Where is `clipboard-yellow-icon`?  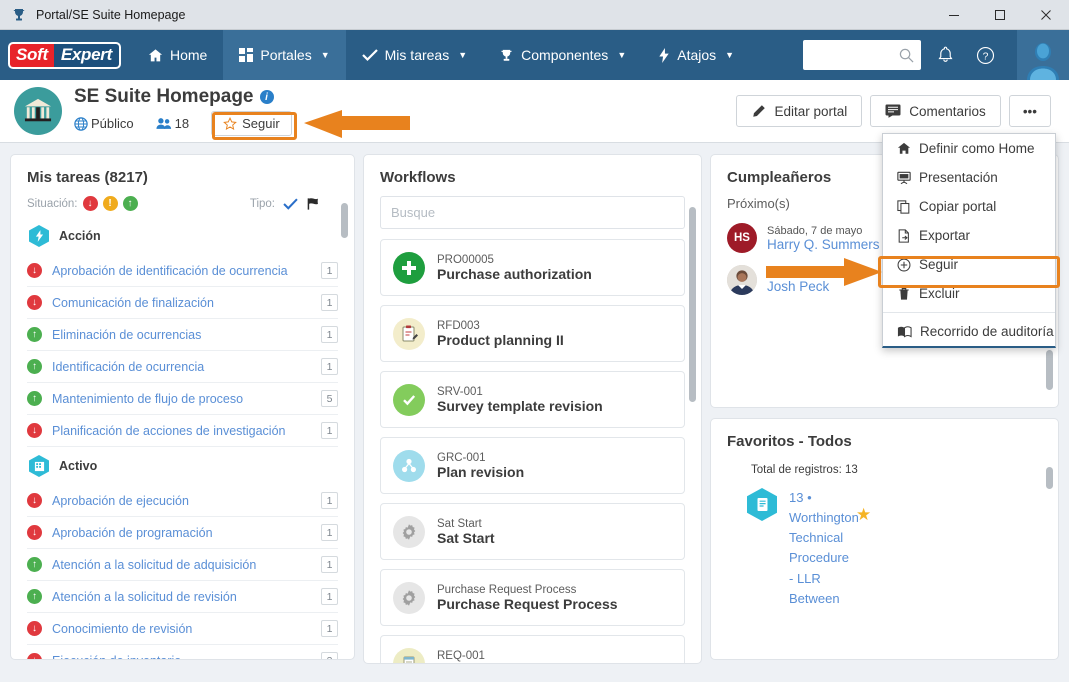
clipboard-yellow-icon is located at coordinates (409, 655).